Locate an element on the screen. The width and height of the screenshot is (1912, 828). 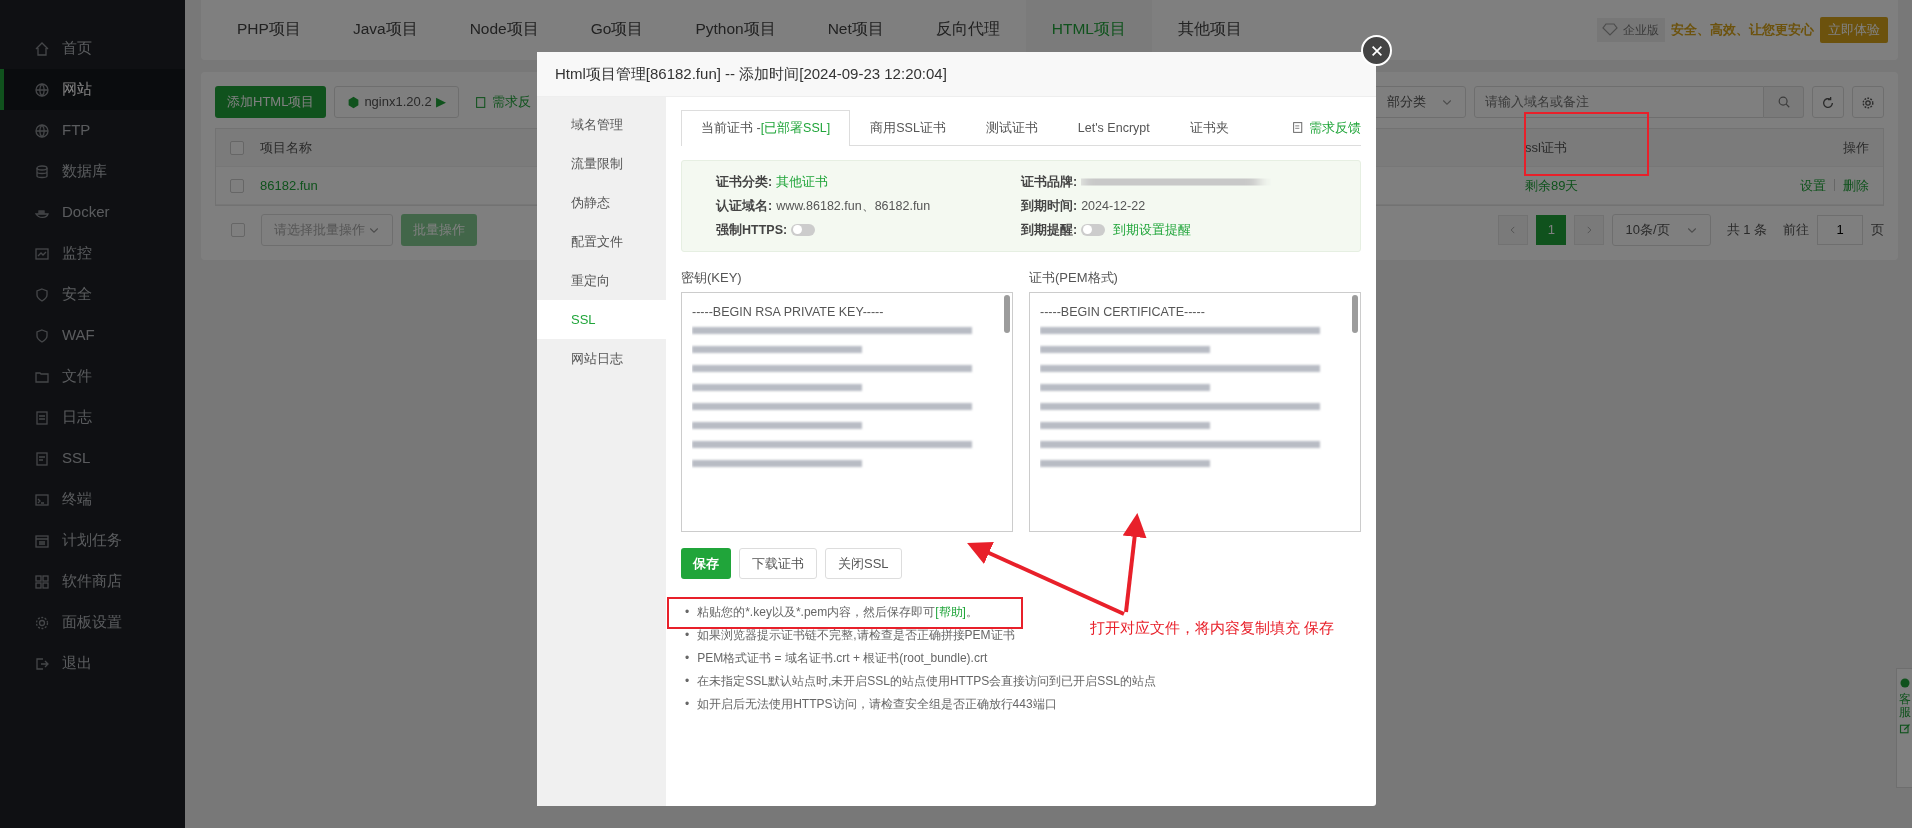
close-icon is located at coordinates (1376, 50).